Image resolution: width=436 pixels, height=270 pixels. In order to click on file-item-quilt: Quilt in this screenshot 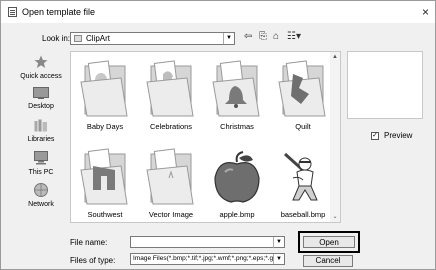, I will do `click(303, 95)`.